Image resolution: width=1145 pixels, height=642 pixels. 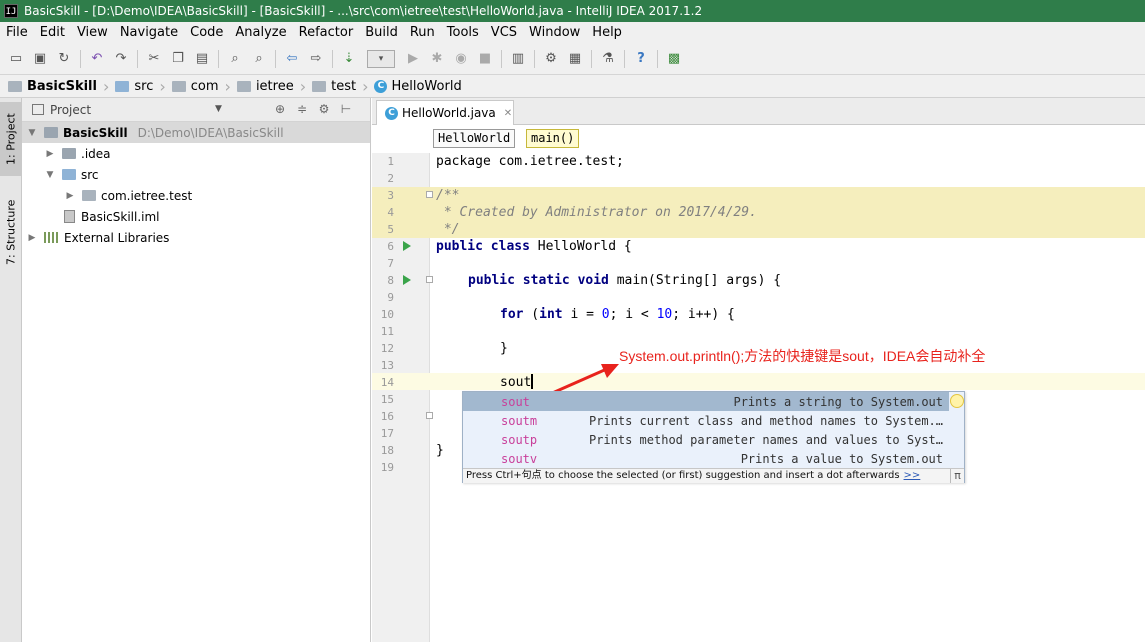 What do you see at coordinates (149, 32) in the screenshot?
I see `menu-navigate: Navigate` at bounding box center [149, 32].